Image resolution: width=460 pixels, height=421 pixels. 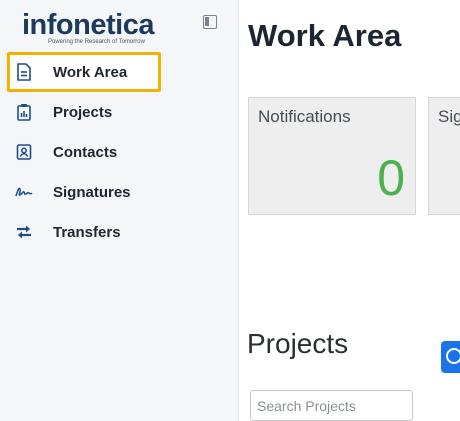 What do you see at coordinates (332, 156) in the screenshot?
I see `notifications-card: Notifications 0` at bounding box center [332, 156].